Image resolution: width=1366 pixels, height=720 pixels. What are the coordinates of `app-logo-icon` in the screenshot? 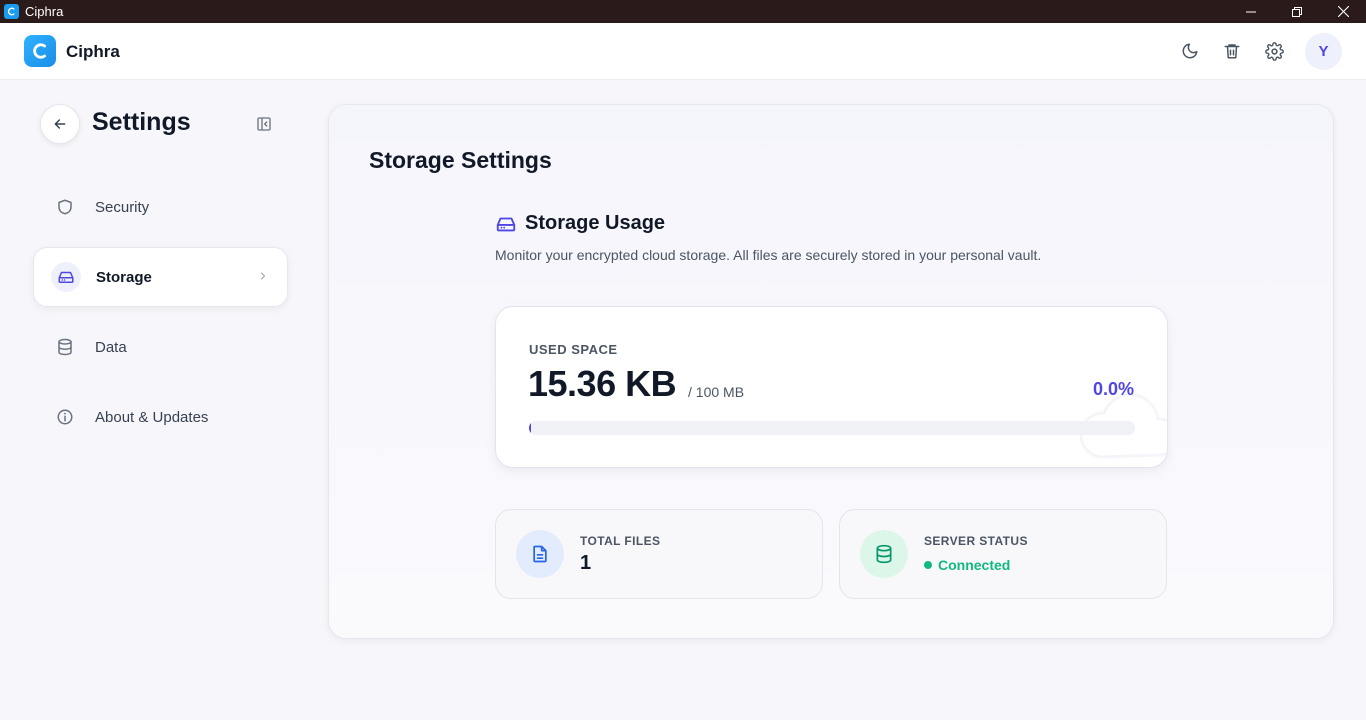 It's located at (11, 11).